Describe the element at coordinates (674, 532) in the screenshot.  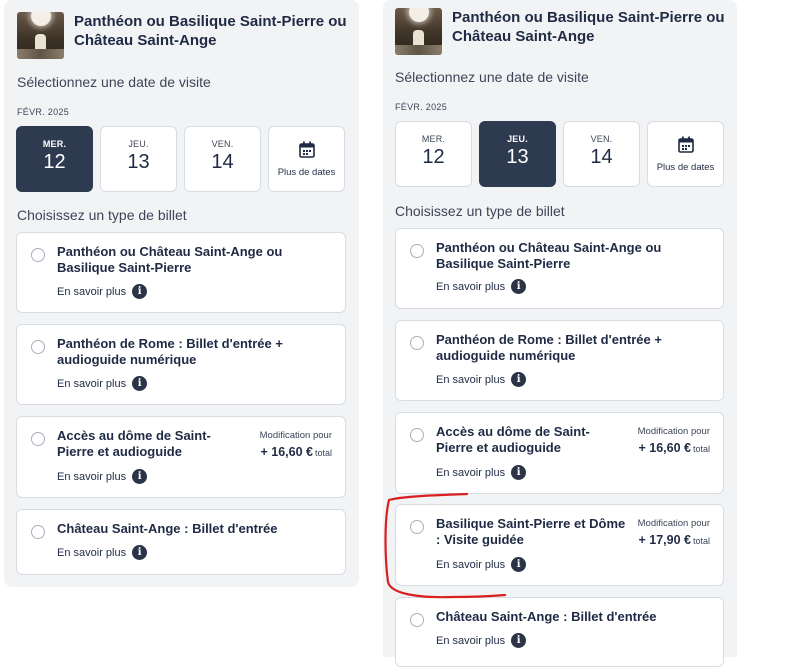
I see `price-box: Modification pour + 17,90 € total` at that location.